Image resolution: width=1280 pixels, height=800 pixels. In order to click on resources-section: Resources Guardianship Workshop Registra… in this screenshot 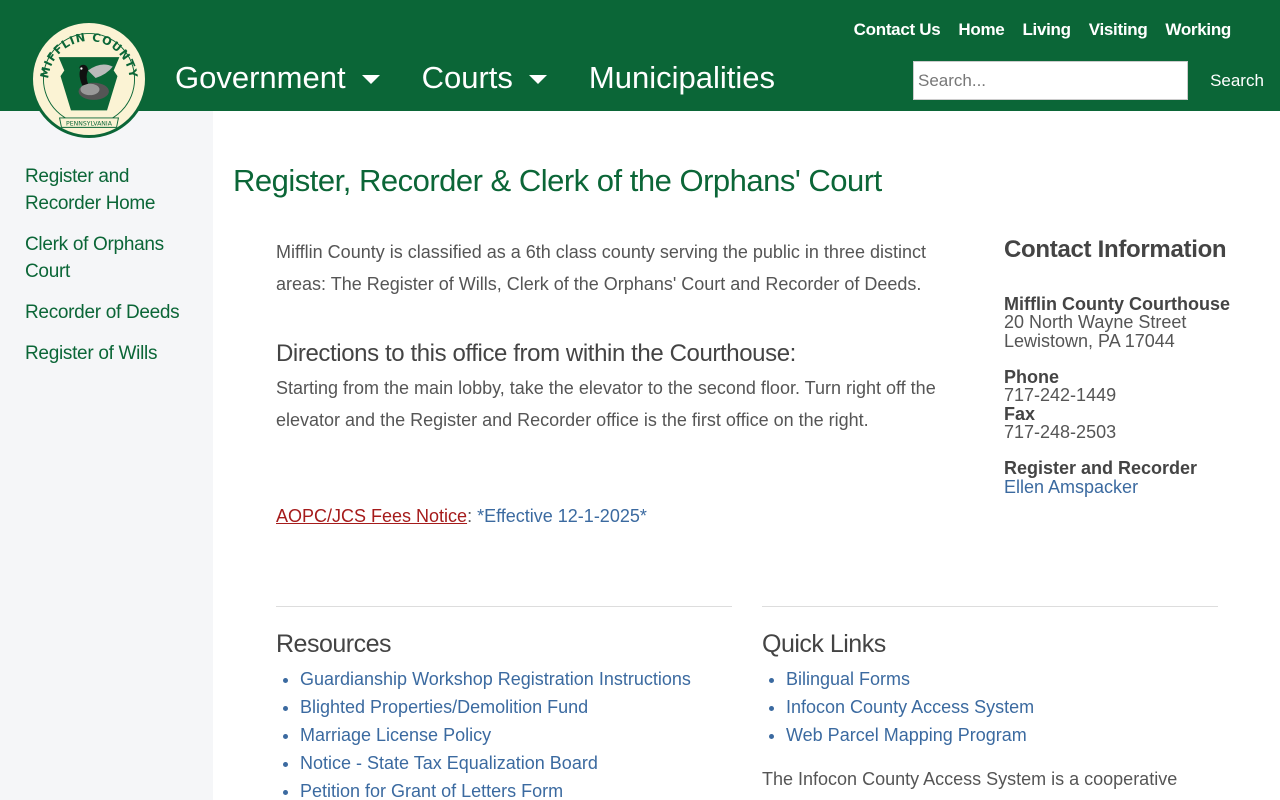, I will do `click(511, 715)`.